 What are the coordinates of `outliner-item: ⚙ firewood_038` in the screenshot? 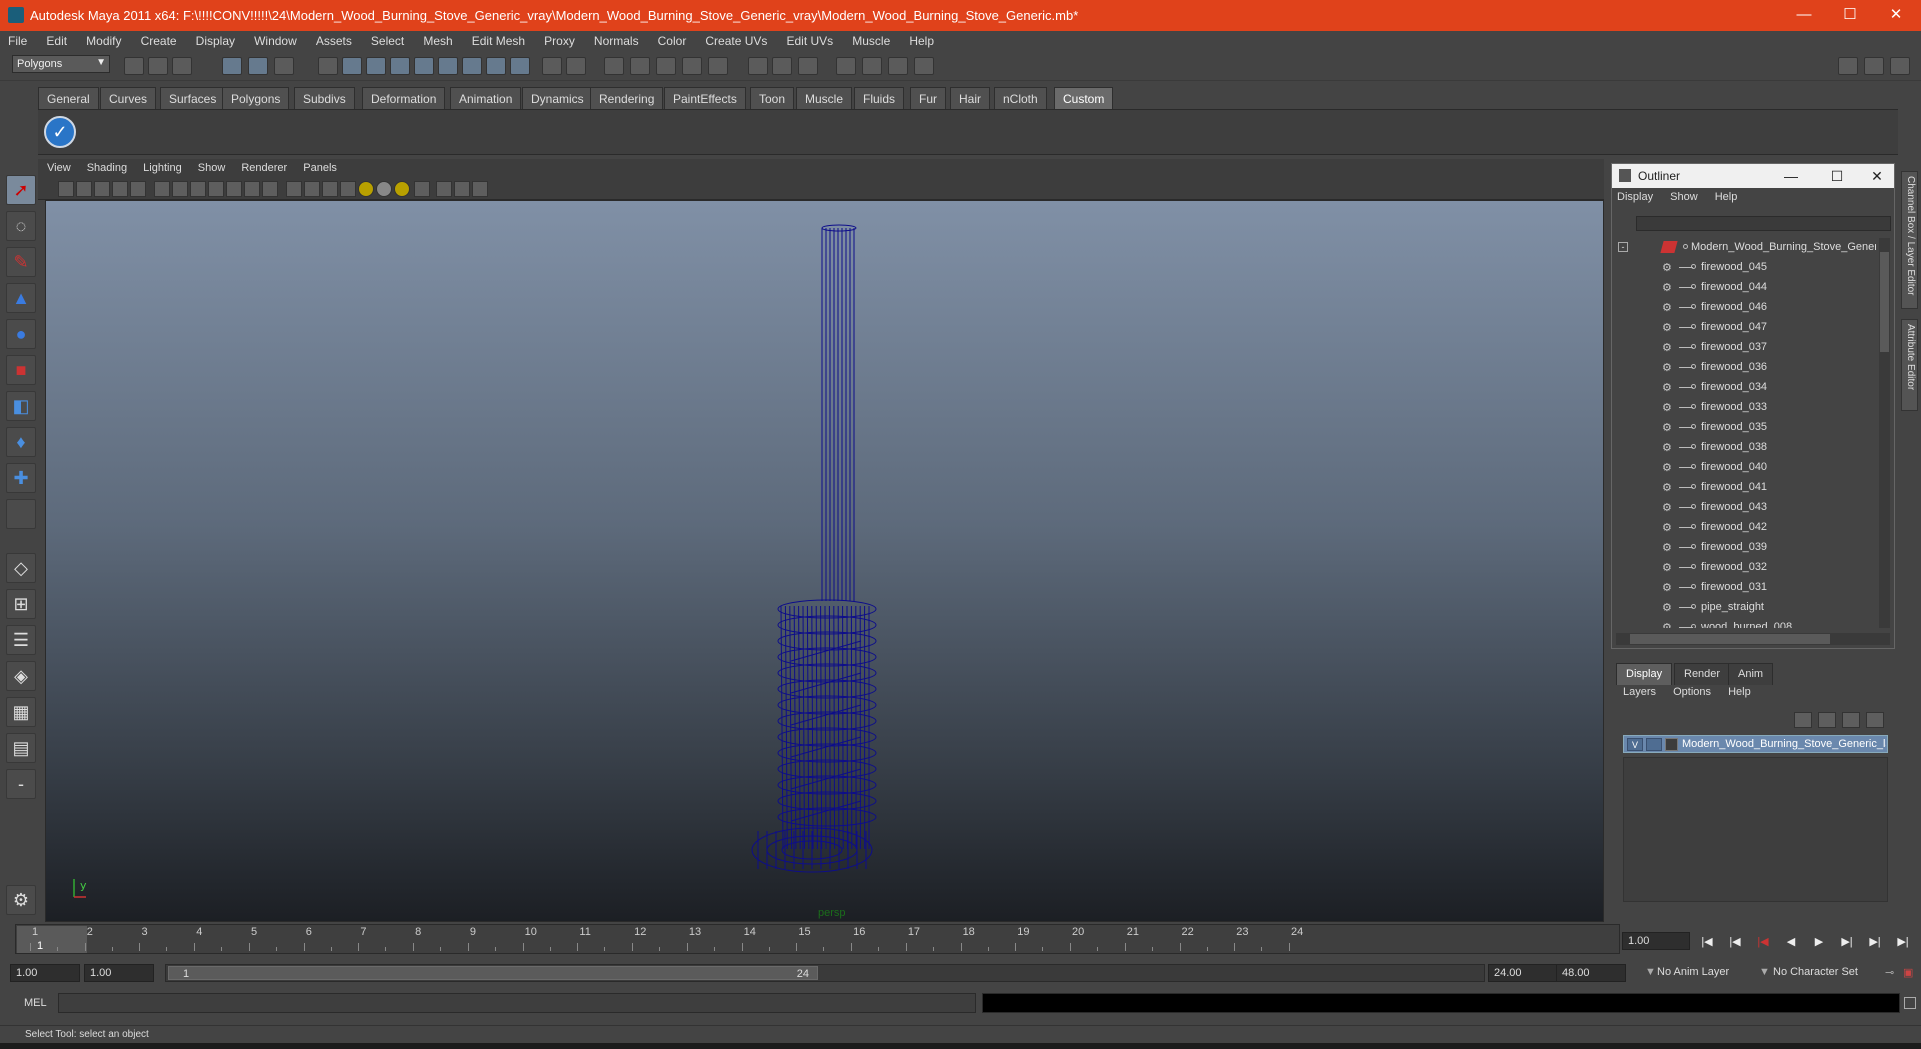 It's located at (1746, 448).